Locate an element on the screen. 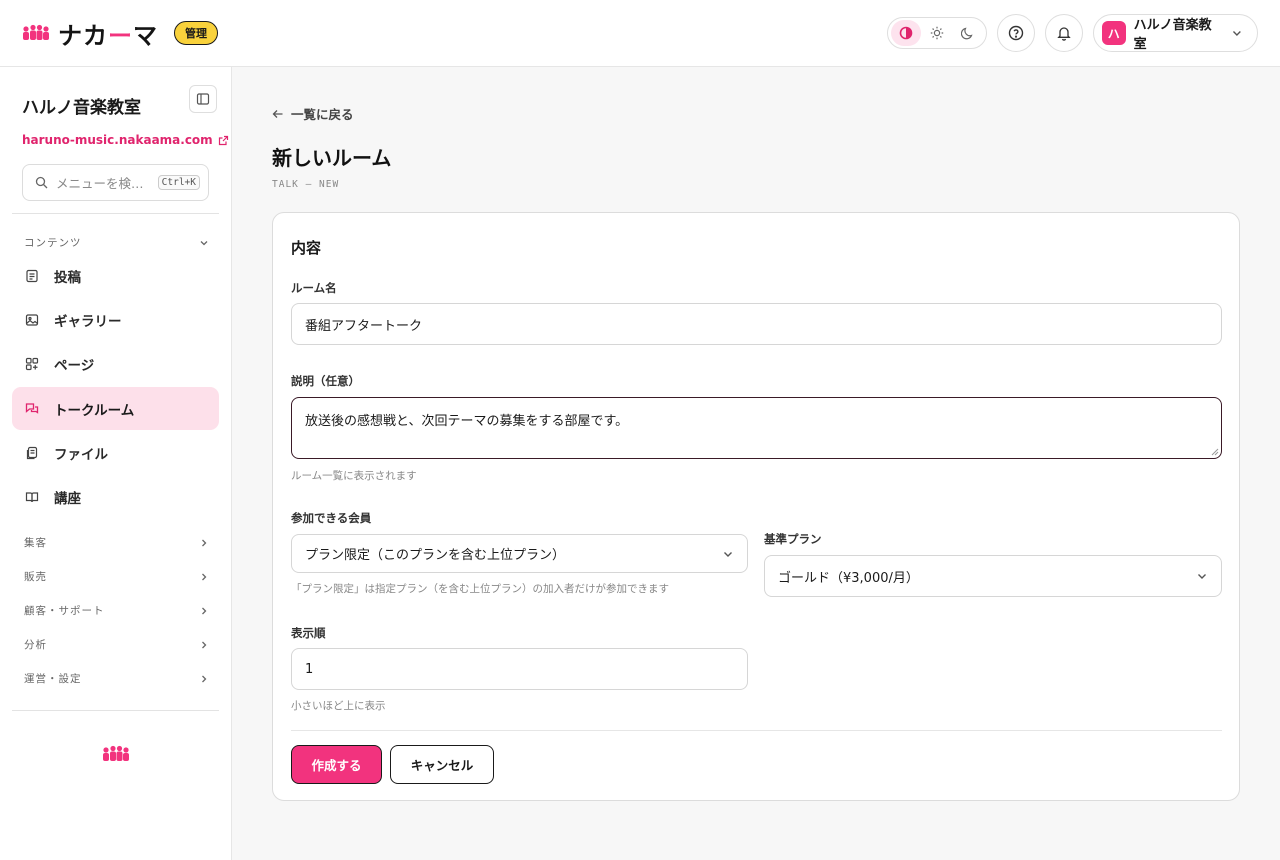 This screenshot has width=1280, height=860. group-label-text: 顧客・サポート is located at coordinates (64, 611).